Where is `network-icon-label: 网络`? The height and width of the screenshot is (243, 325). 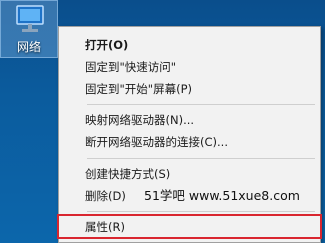 network-icon-label: 网络 is located at coordinates (28, 47).